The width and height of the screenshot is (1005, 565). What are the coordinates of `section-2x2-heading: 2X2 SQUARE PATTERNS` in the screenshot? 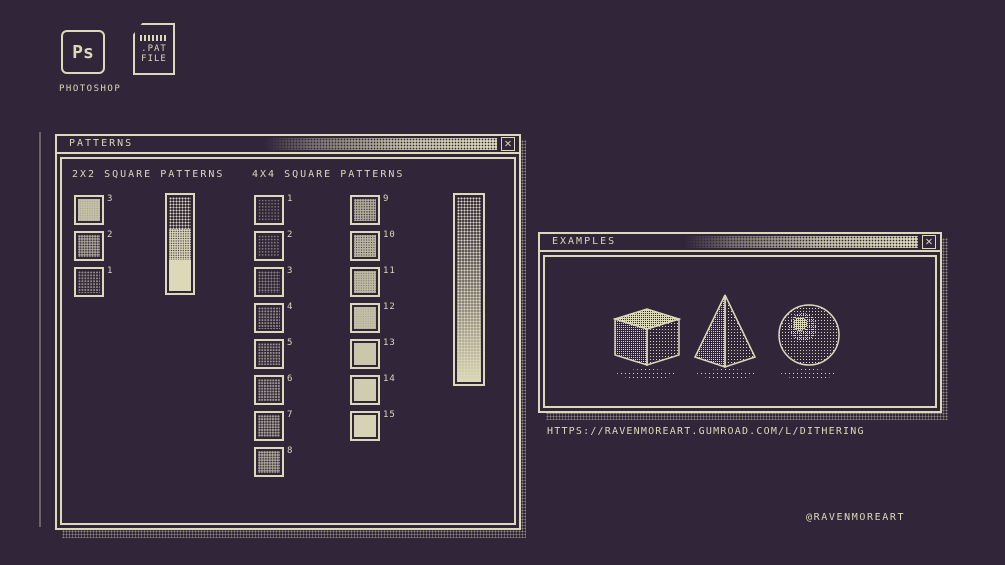 It's located at (148, 174).